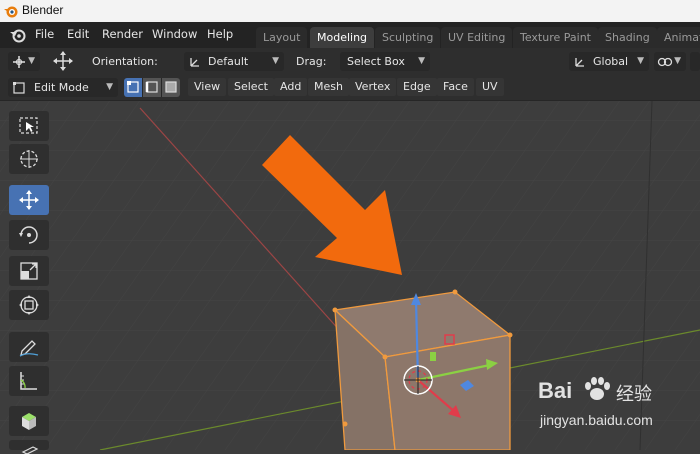 This screenshot has width=700, height=454. I want to click on rotate-icon, so click(28, 235).